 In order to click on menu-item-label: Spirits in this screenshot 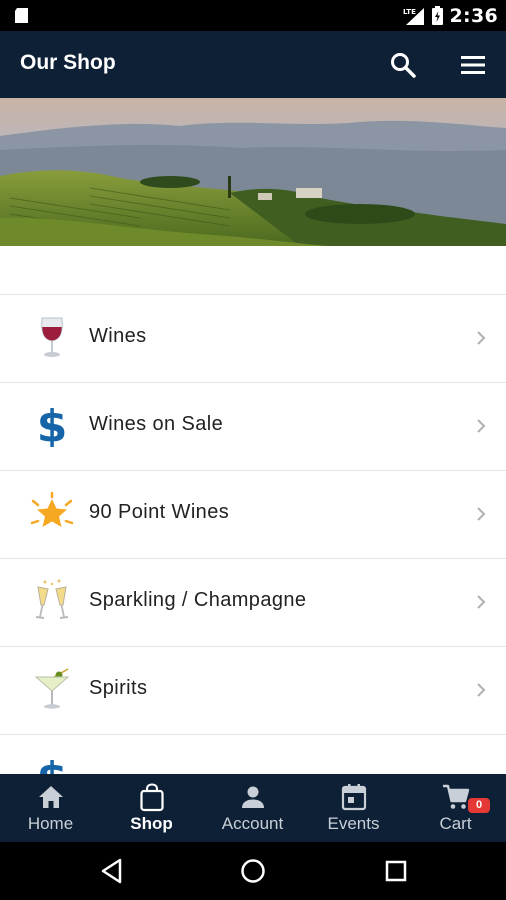, I will do `click(118, 688)`.